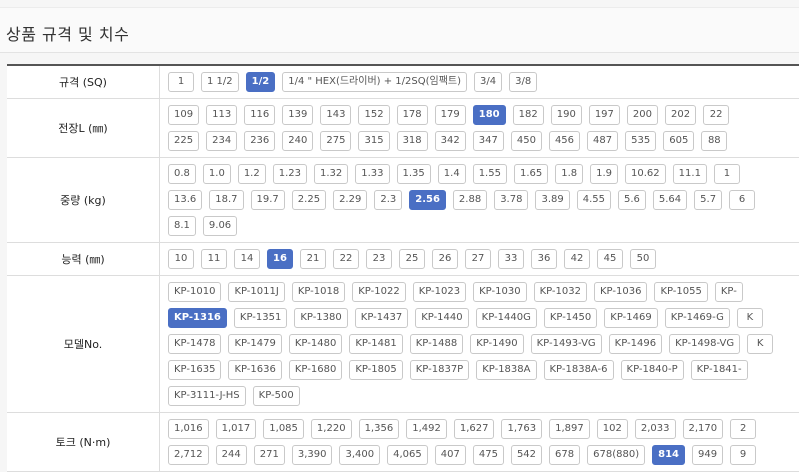  Describe the element at coordinates (269, 455) in the screenshot. I see `option-chip: 271` at that location.